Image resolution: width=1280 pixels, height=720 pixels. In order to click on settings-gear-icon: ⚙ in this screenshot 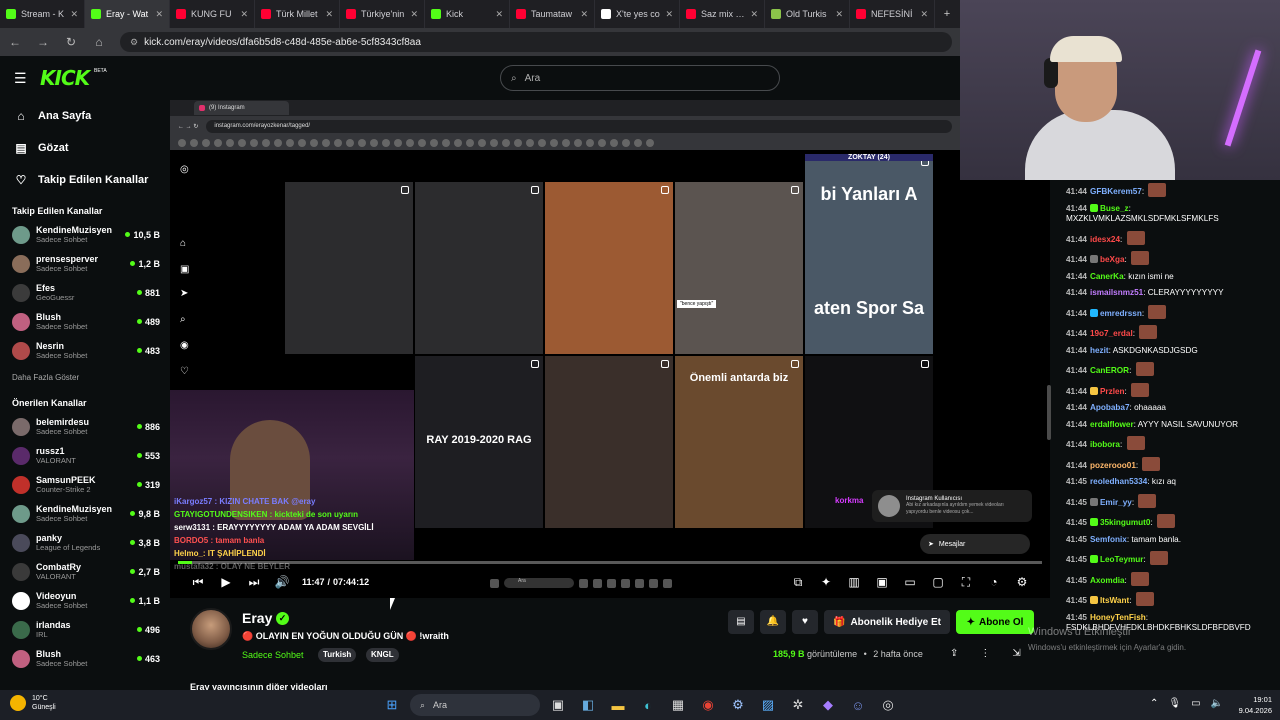, I will do `click(1022, 582)`.